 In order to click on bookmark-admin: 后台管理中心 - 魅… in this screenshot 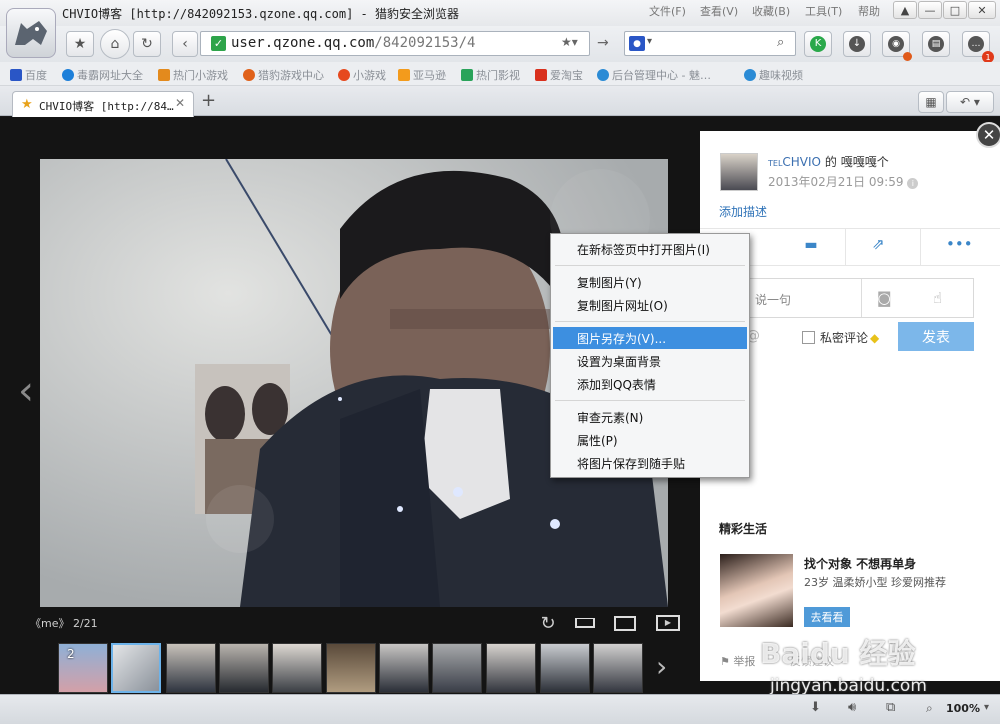, I will do `click(654, 75)`.